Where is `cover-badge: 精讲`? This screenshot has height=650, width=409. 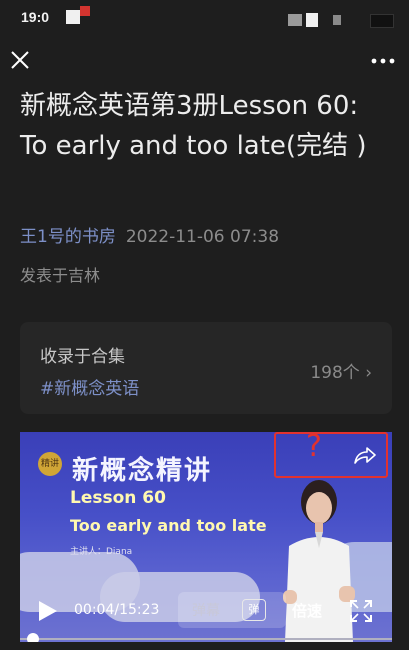
cover-badge: 精讲 is located at coordinates (50, 464).